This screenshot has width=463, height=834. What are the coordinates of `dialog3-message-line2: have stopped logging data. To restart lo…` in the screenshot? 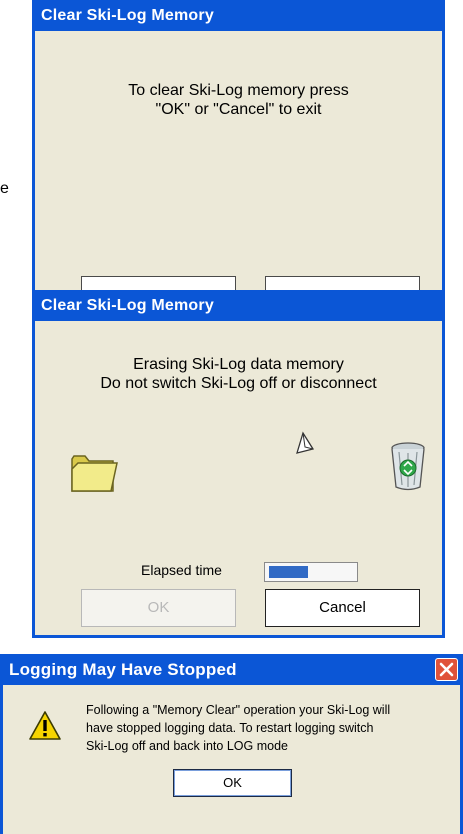 It's located at (230, 728).